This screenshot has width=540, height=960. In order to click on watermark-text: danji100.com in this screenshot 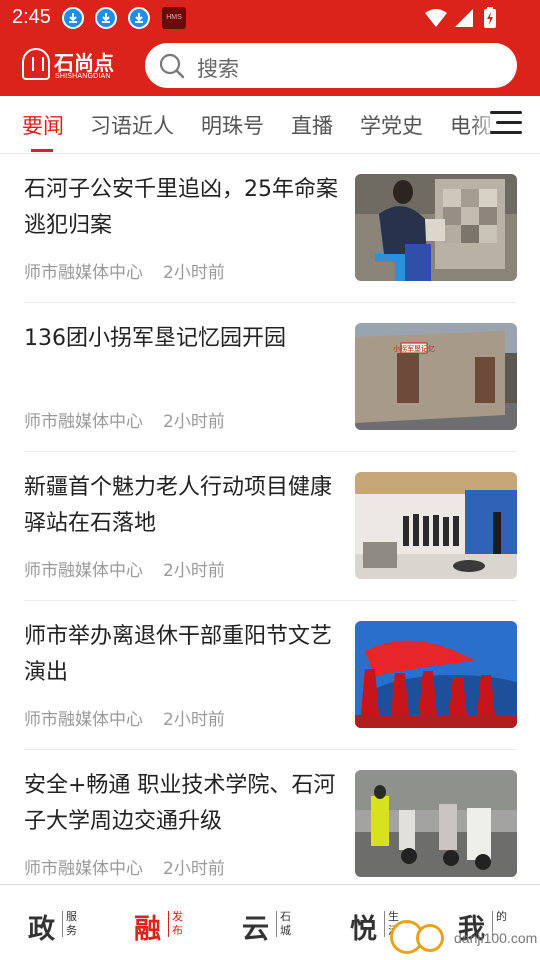, I will do `click(496, 938)`.